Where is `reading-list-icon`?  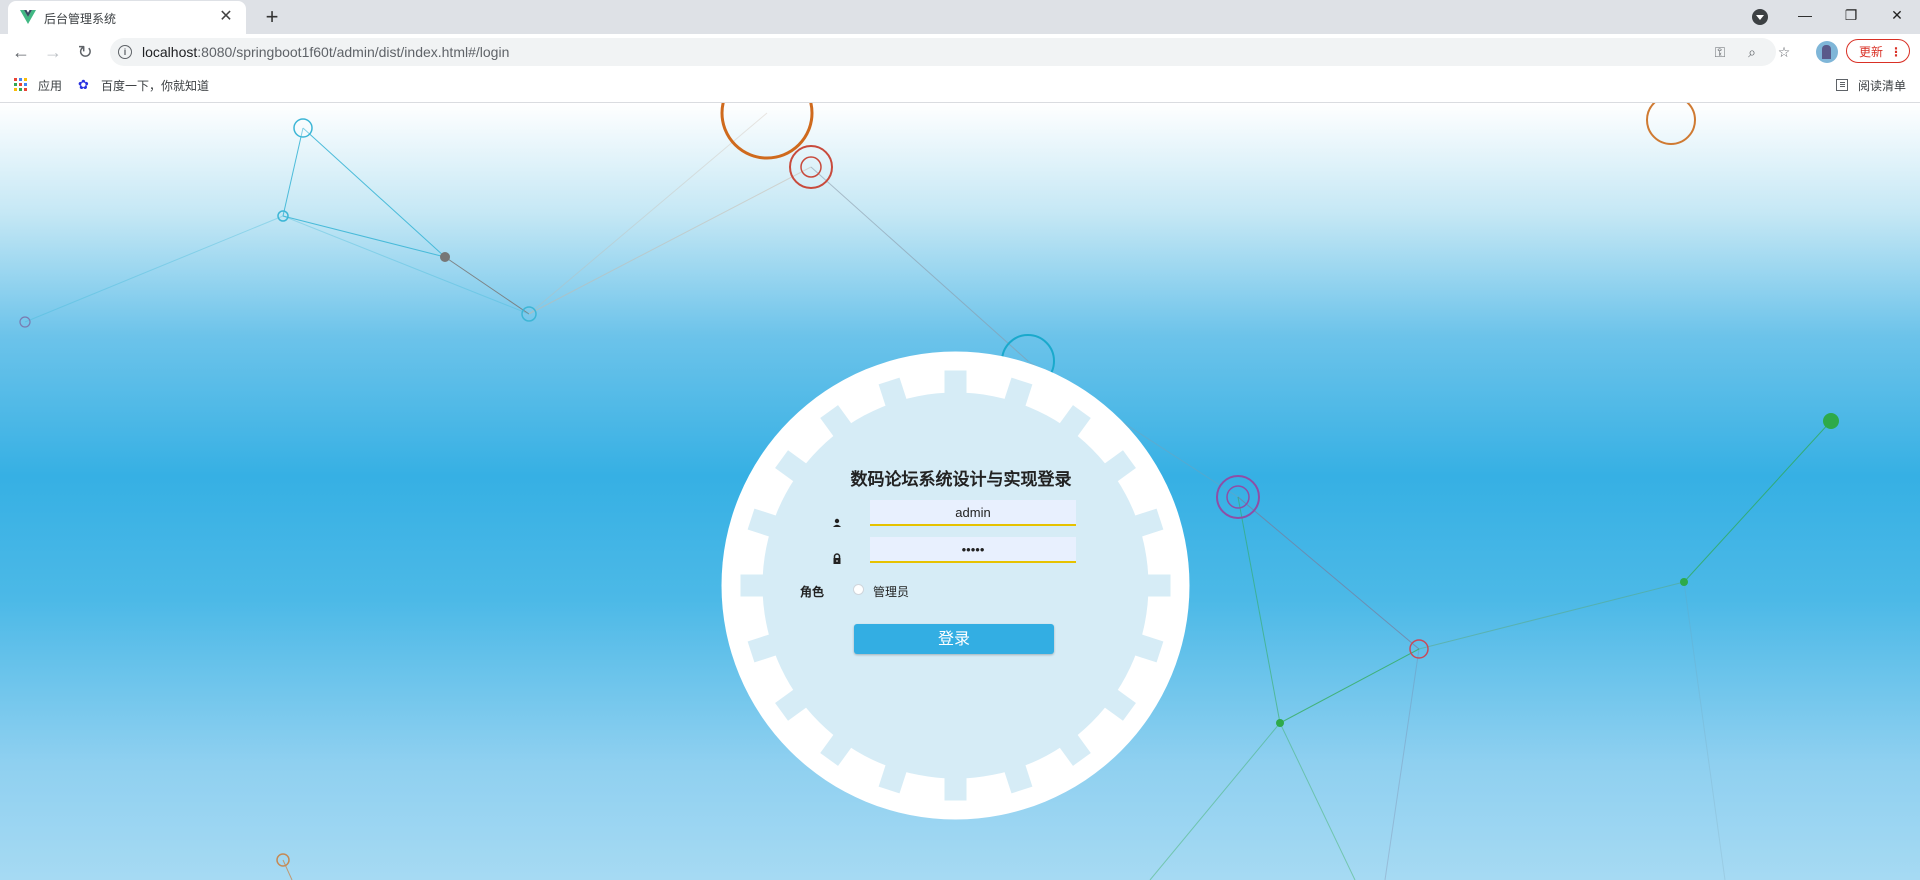
reading-list-icon is located at coordinates (1842, 85).